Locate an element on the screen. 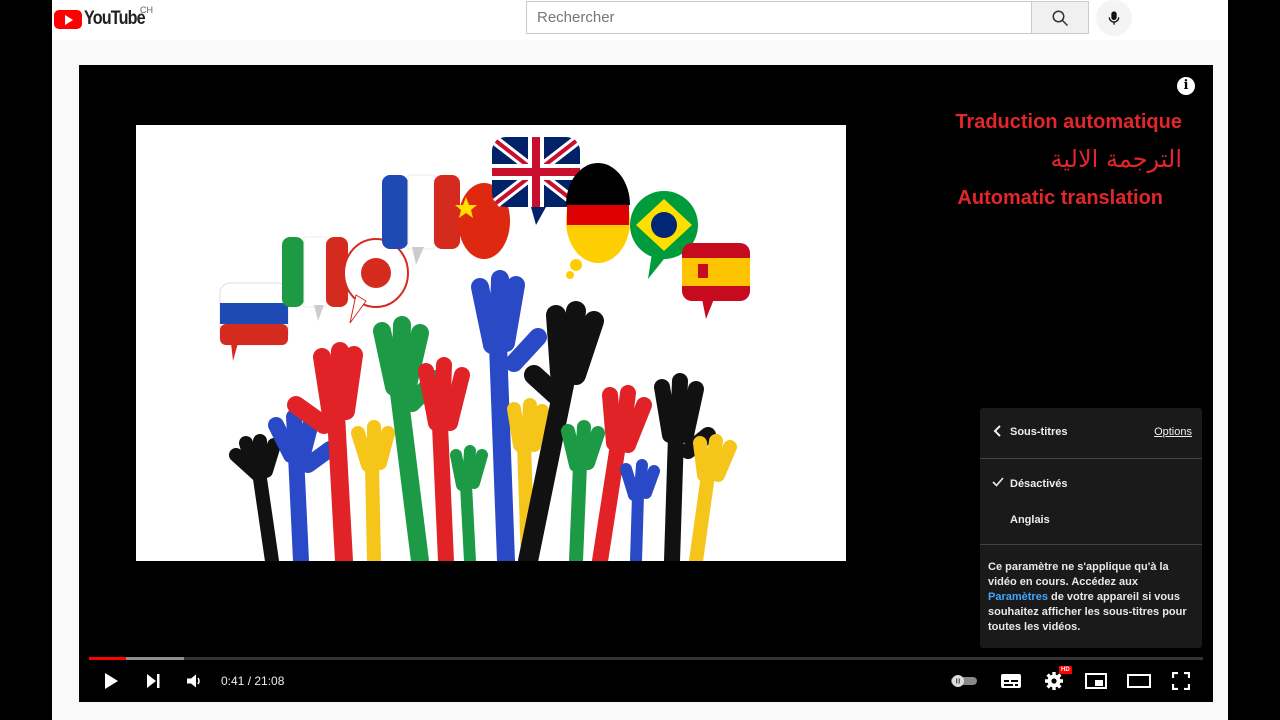 This screenshot has width=1280, height=720. youtube-play-logo-icon is located at coordinates (68, 19).